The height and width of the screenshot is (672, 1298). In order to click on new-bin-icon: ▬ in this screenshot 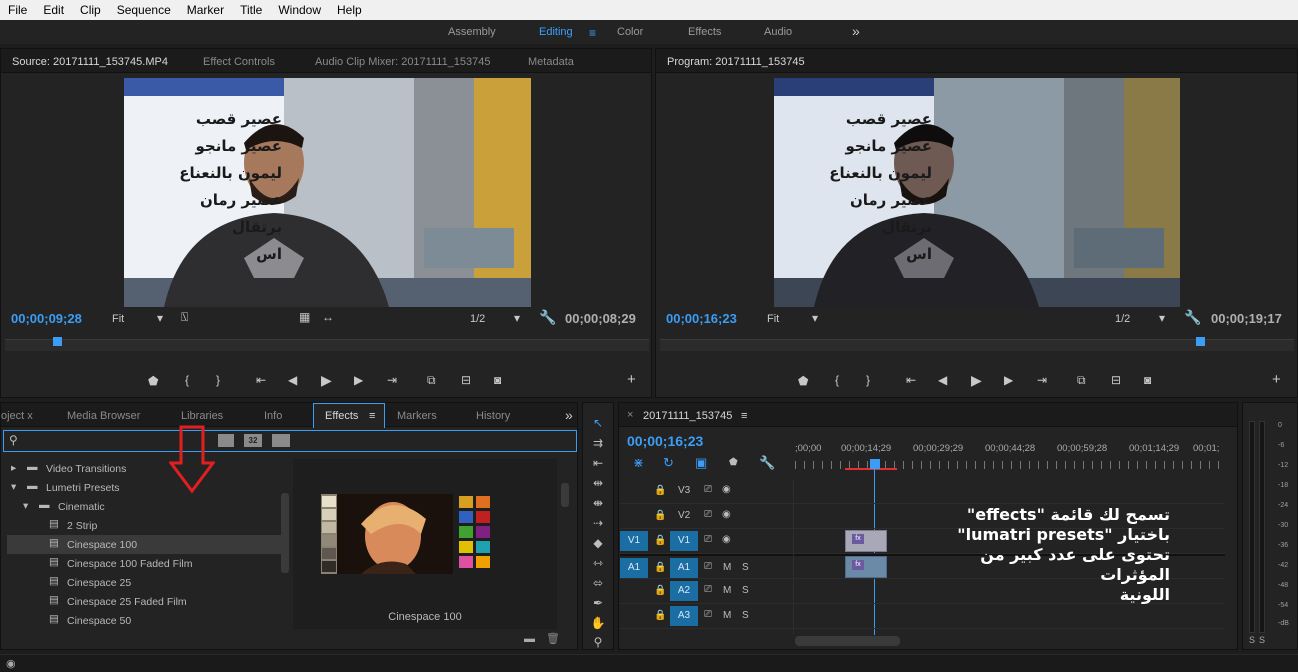, I will do `click(529, 639)`.